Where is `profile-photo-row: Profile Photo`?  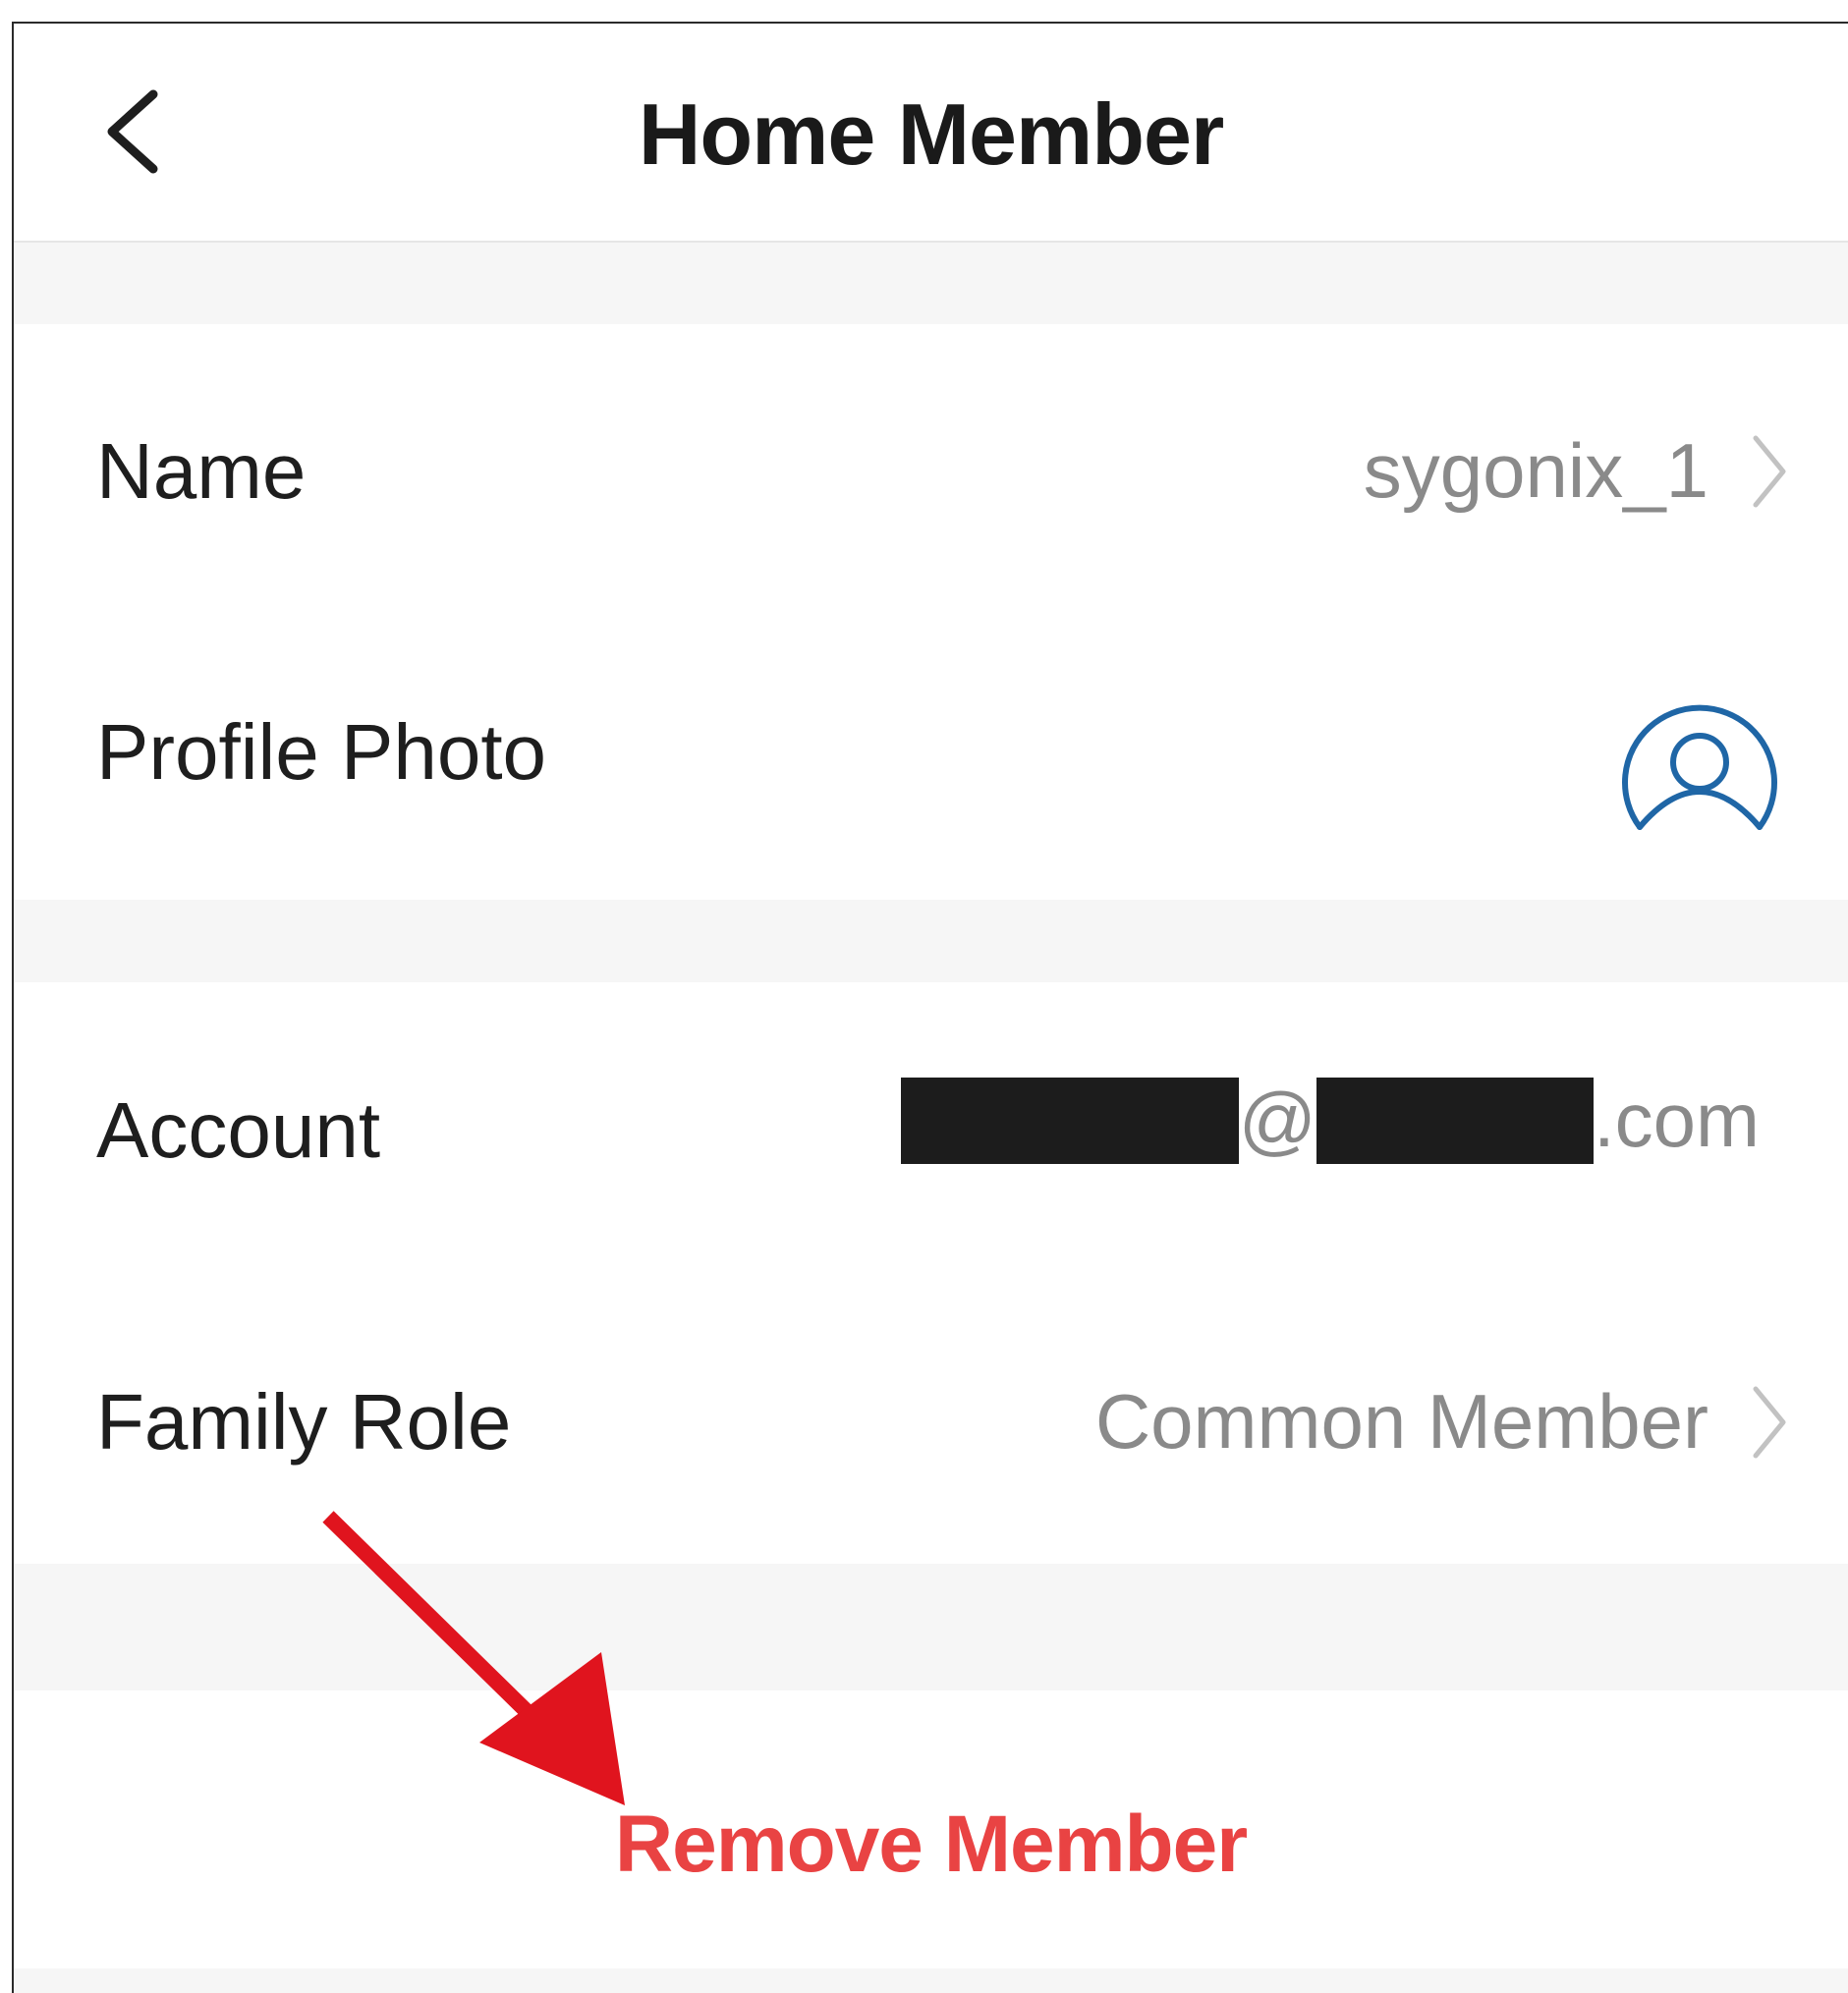
profile-photo-row: Profile Photo is located at coordinates (931, 756).